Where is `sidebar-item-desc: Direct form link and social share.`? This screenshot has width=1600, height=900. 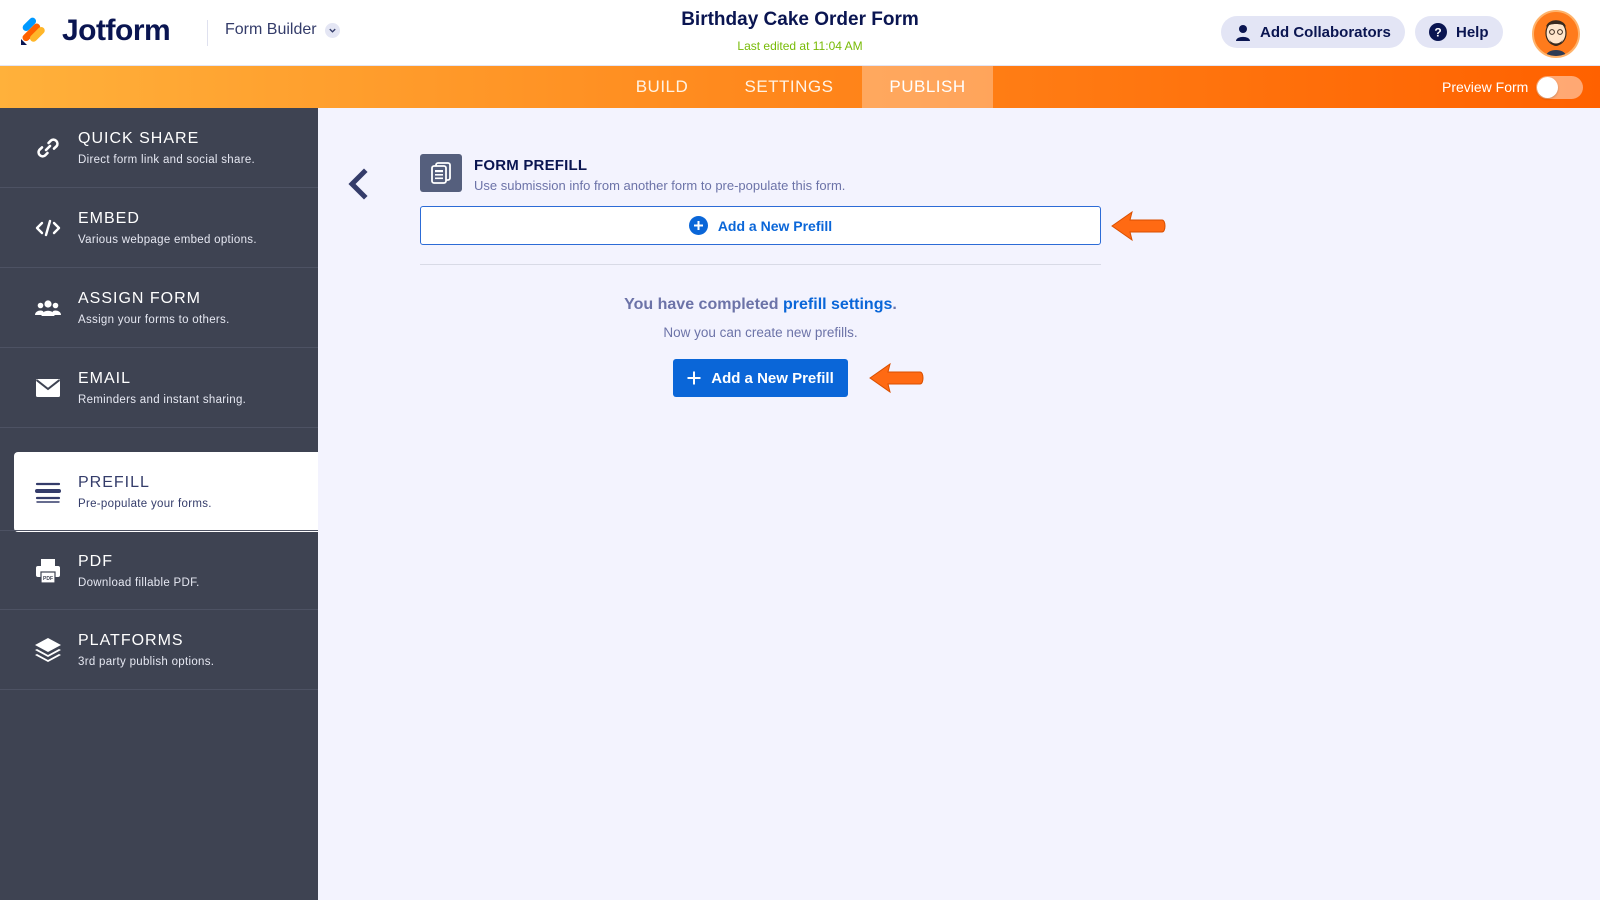 sidebar-item-desc: Direct form link and social share. is located at coordinates (167, 160).